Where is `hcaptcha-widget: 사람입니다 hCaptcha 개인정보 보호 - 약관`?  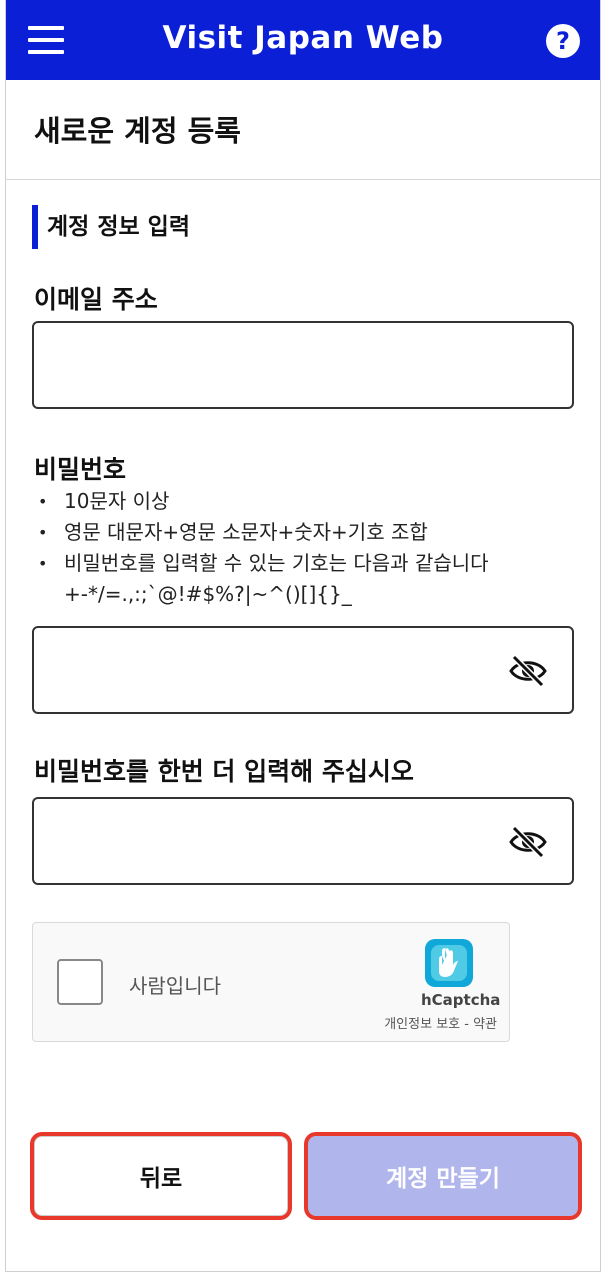 hcaptcha-widget: 사람입니다 hCaptcha 개인정보 보호 - 약관 is located at coordinates (271, 982).